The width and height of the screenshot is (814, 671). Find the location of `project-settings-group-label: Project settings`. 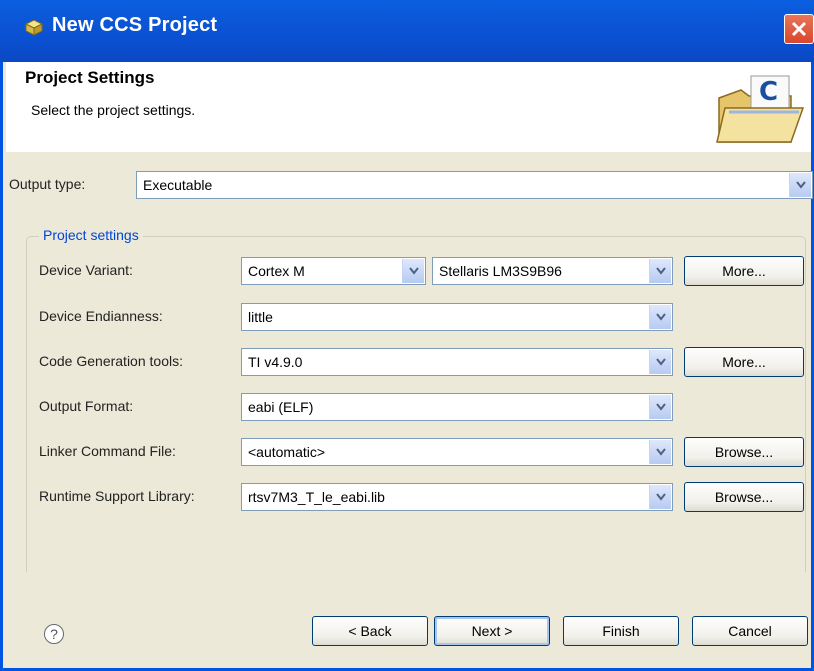

project-settings-group-label: Project settings is located at coordinates (91, 235).